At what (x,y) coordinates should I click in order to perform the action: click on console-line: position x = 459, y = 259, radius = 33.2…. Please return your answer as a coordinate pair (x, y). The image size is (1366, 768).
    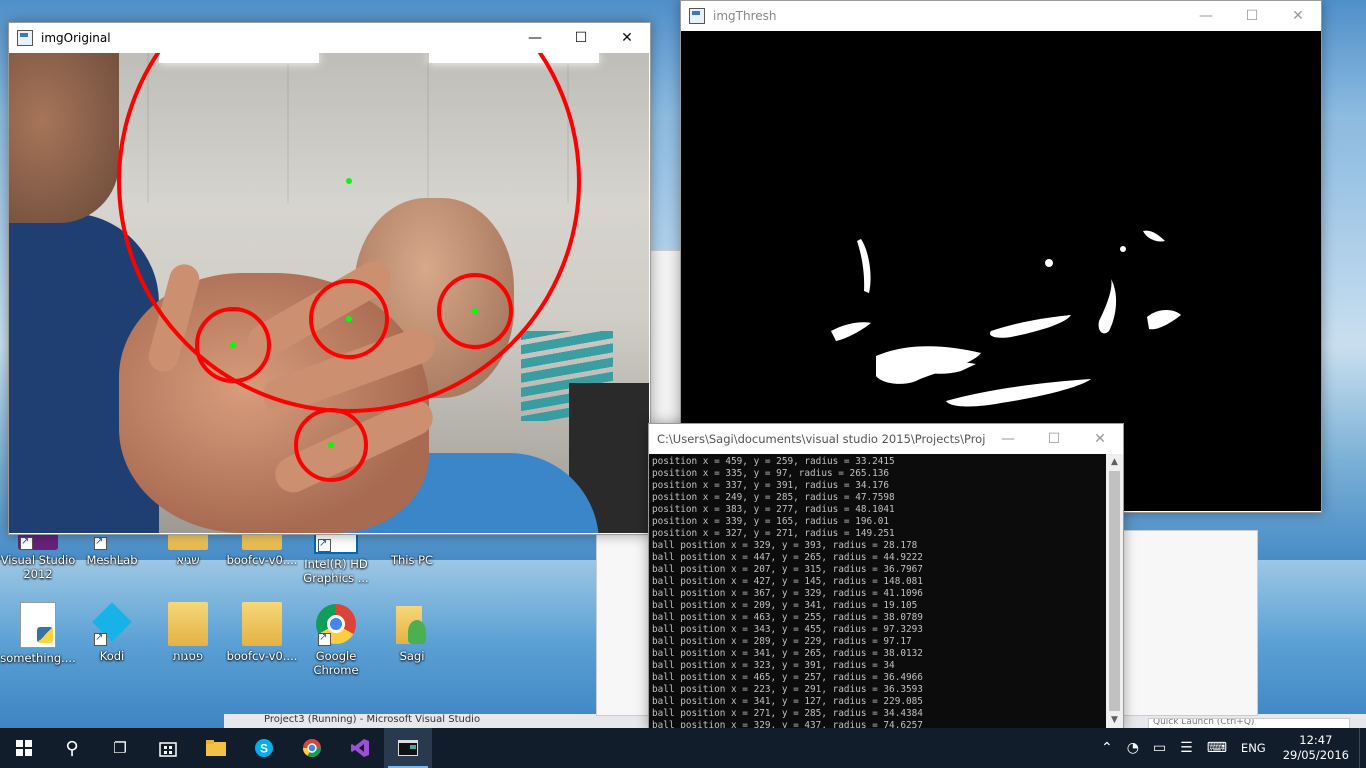
    Looking at the image, I should click on (773, 461).